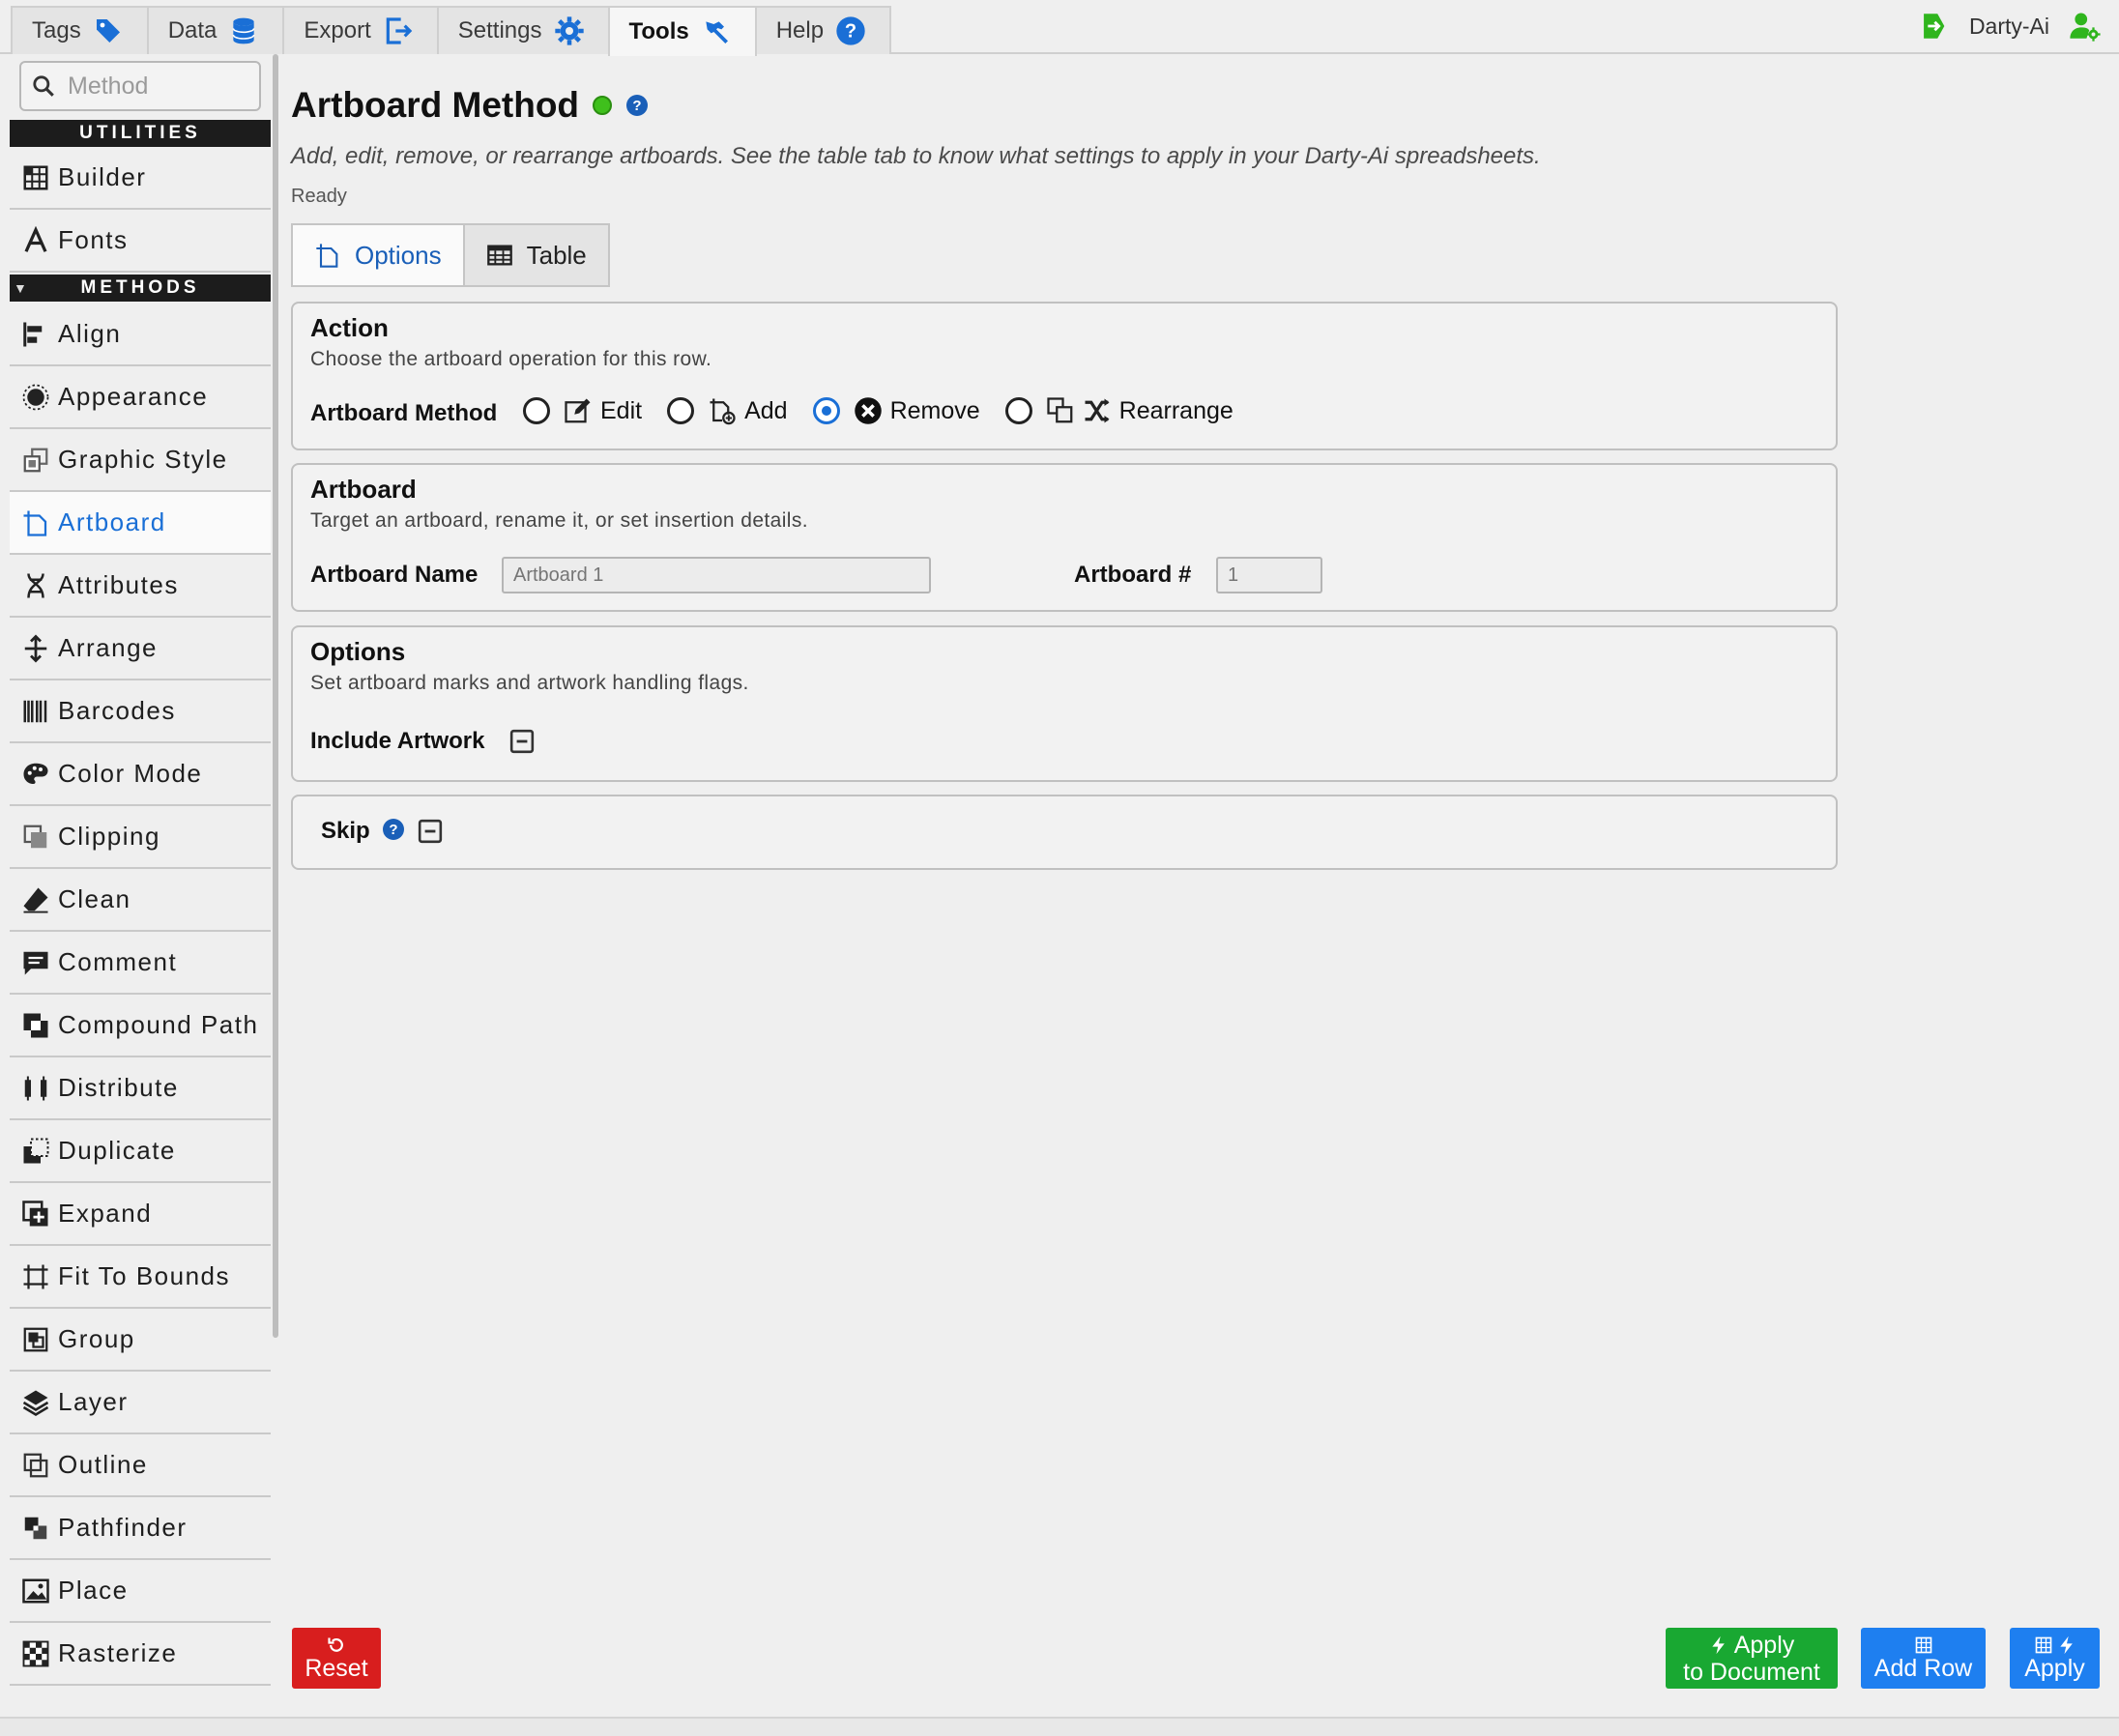 Image resolution: width=2119 pixels, height=1736 pixels. What do you see at coordinates (681, 410) in the screenshot?
I see `radio-add` at bounding box center [681, 410].